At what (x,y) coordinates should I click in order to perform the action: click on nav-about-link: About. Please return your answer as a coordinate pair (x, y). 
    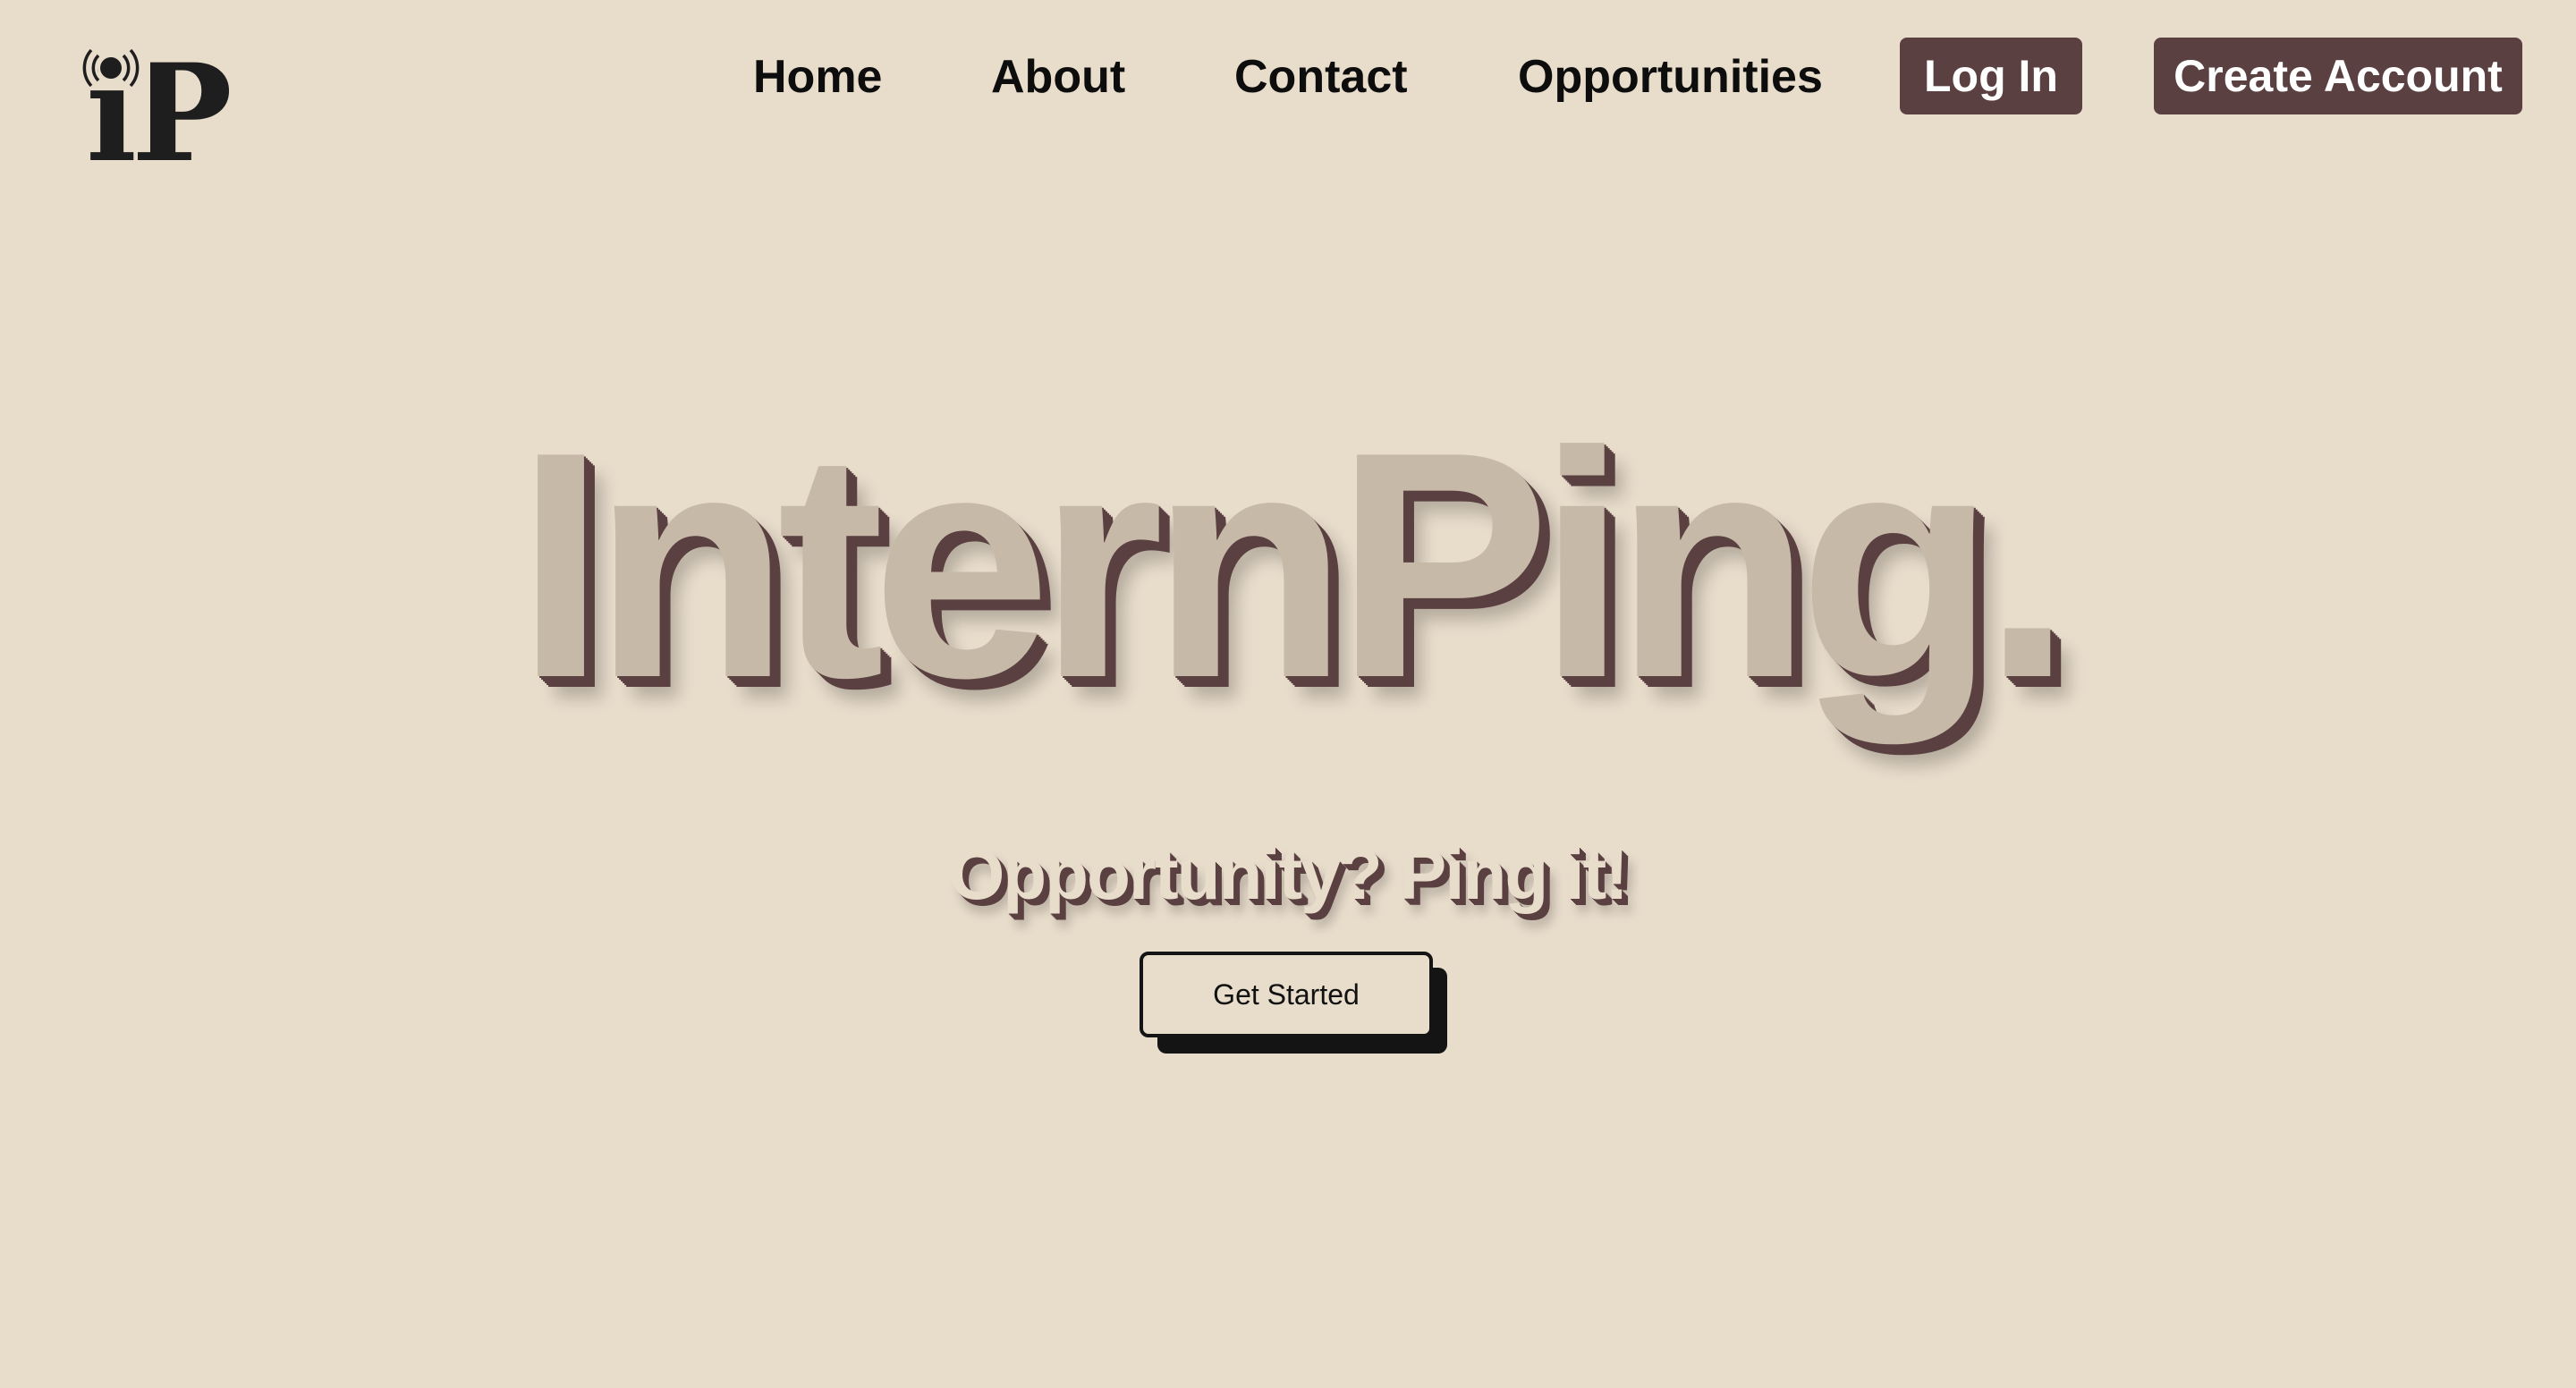
    Looking at the image, I should click on (1058, 77).